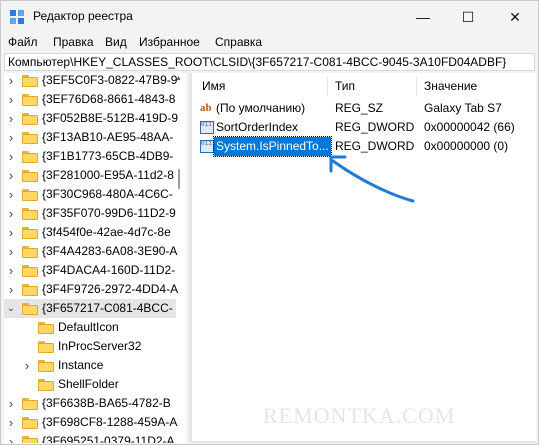 Image resolution: width=539 pixels, height=445 pixels. What do you see at coordinates (107, 308) in the screenshot?
I see `tree-item-label: {3F657217-C081-4BCC-` at bounding box center [107, 308].